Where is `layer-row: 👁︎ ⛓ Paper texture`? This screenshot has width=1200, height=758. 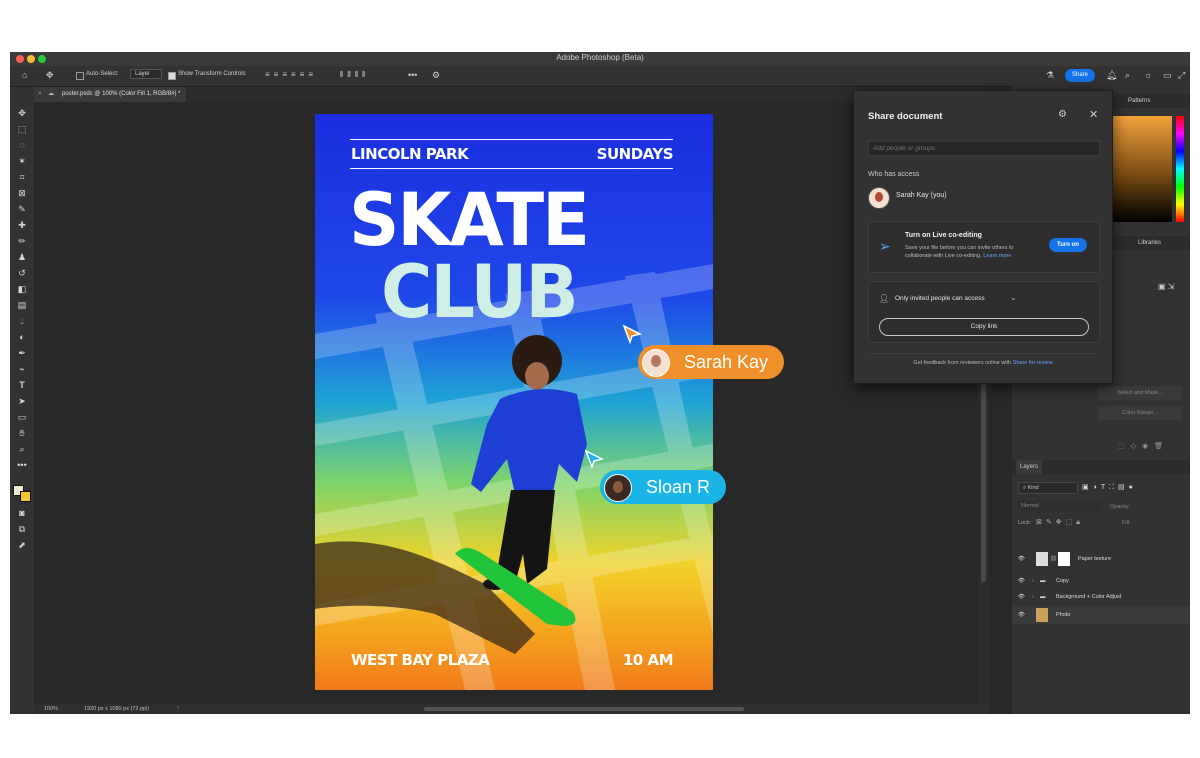 layer-row: 👁︎ ⛓ Paper texture is located at coordinates (1101, 559).